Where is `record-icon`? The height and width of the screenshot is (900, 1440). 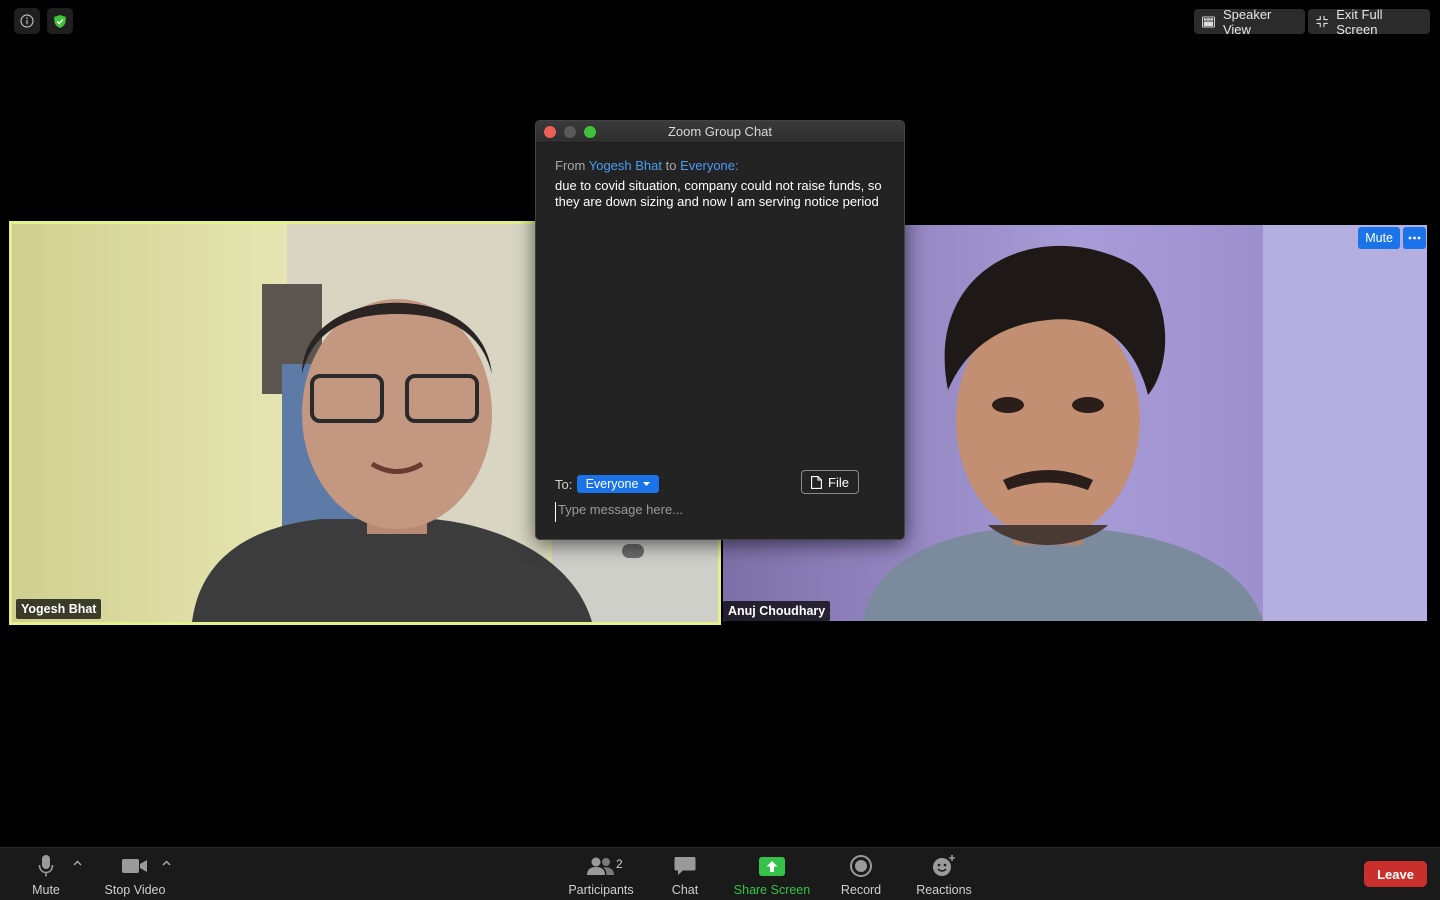 record-icon is located at coordinates (861, 866).